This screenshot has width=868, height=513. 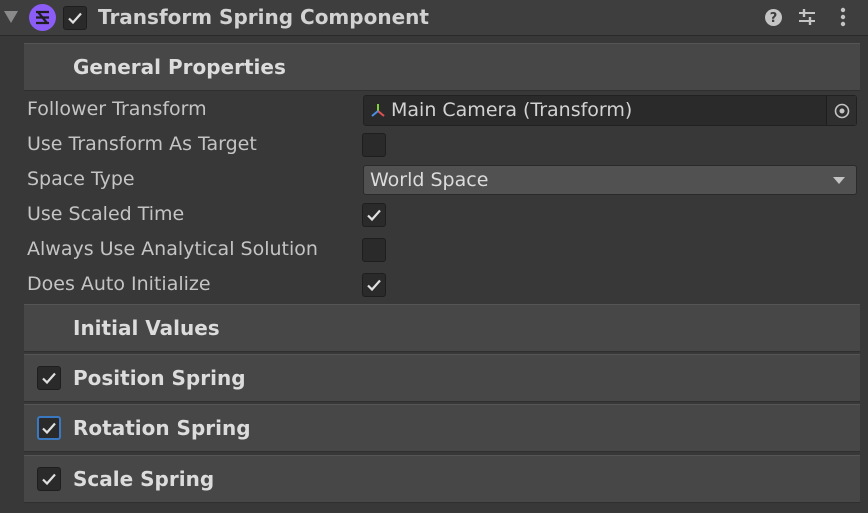 What do you see at coordinates (442, 479) in the screenshot?
I see `scale-spring-foldout: Scale Spring` at bounding box center [442, 479].